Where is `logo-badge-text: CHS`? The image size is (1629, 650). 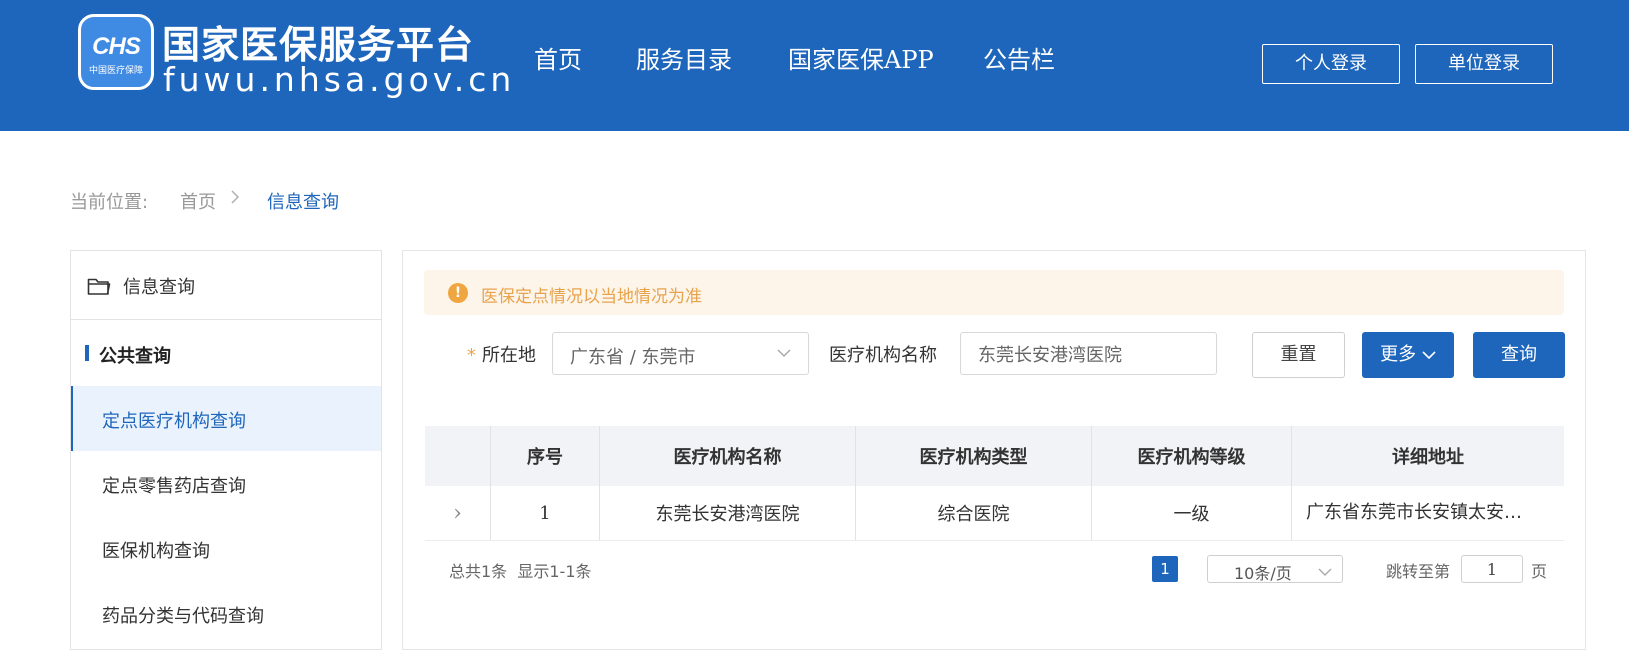
logo-badge-text: CHS is located at coordinates (116, 46).